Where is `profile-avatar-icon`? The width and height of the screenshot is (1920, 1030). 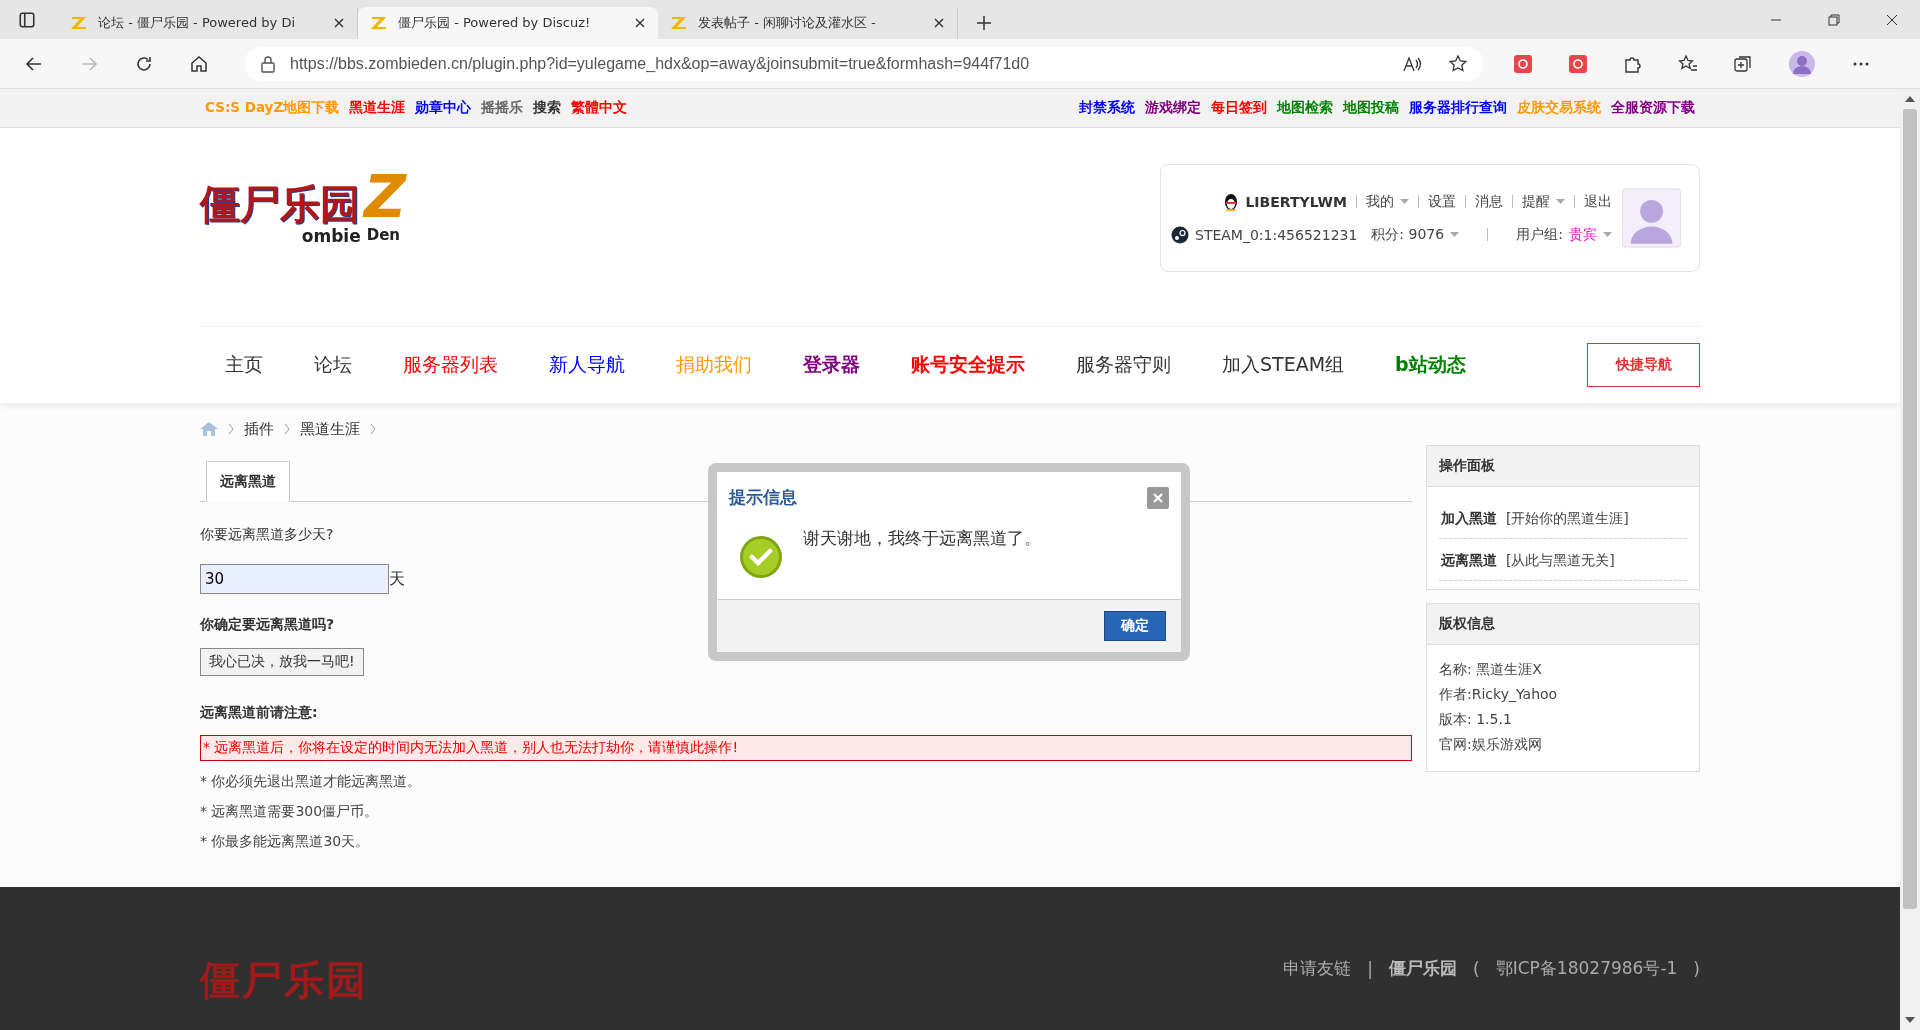 profile-avatar-icon is located at coordinates (1802, 63).